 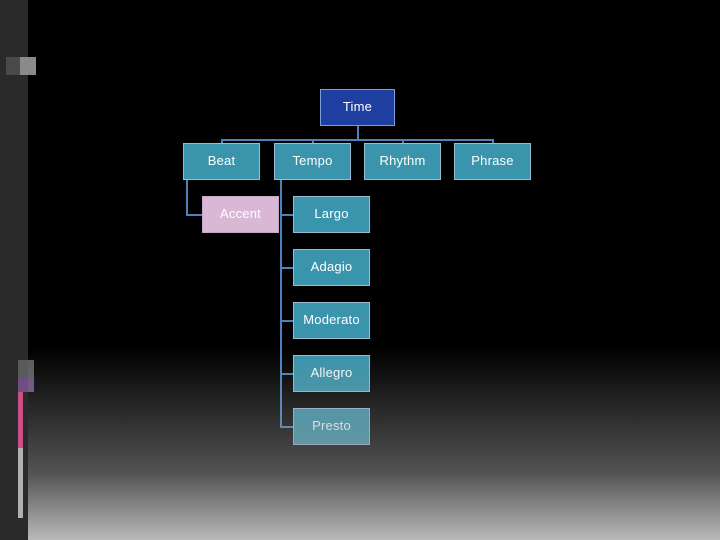 I want to click on node-adagio: Adagio, so click(x=331, y=267).